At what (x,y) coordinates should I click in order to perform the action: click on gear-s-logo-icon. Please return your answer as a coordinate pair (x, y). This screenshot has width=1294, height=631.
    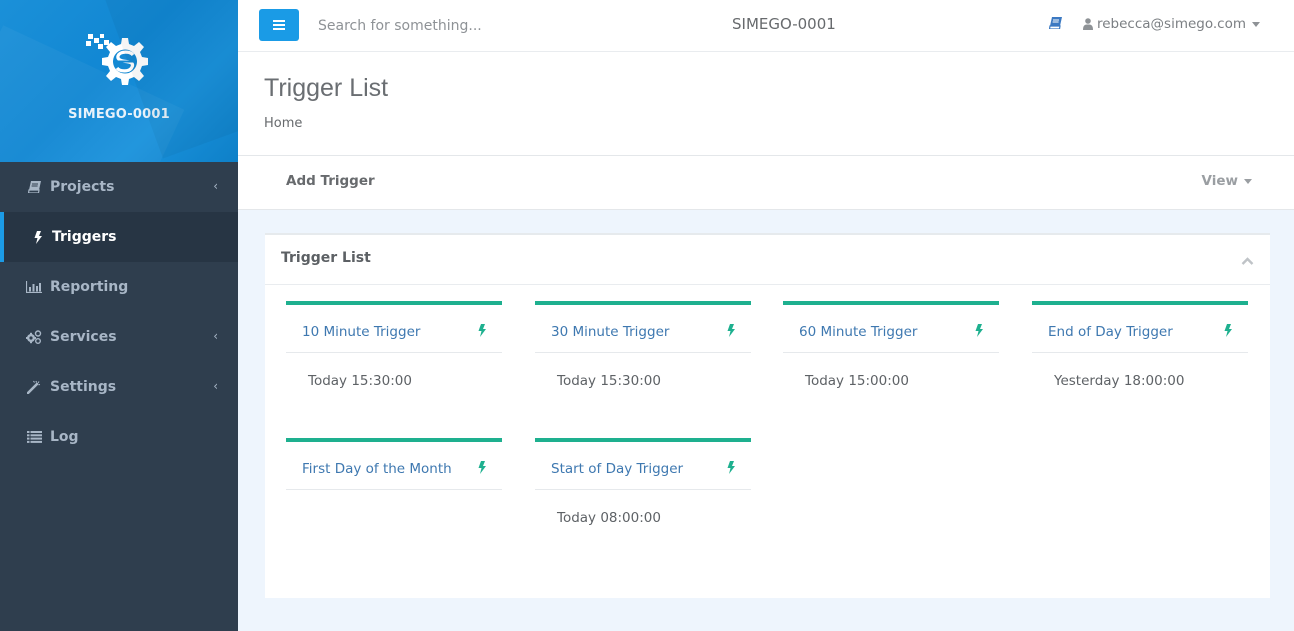
    Looking at the image, I should click on (117, 59).